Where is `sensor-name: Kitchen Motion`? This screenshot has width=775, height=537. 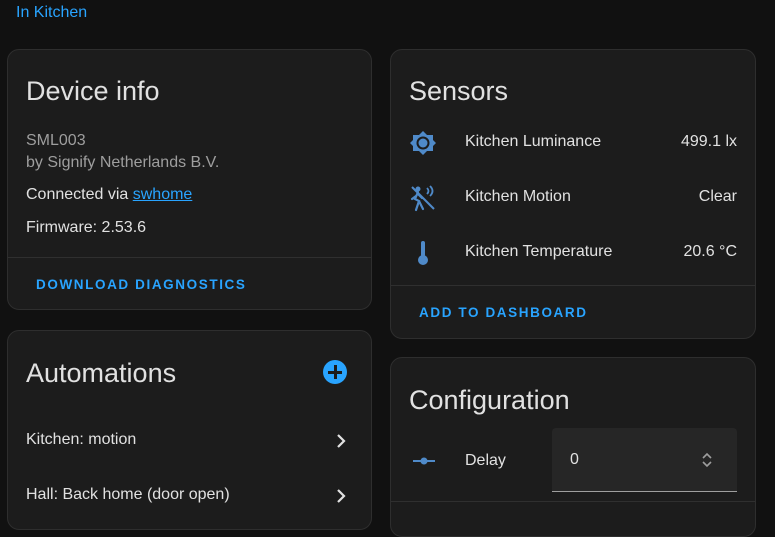 sensor-name: Kitchen Motion is located at coordinates (518, 196).